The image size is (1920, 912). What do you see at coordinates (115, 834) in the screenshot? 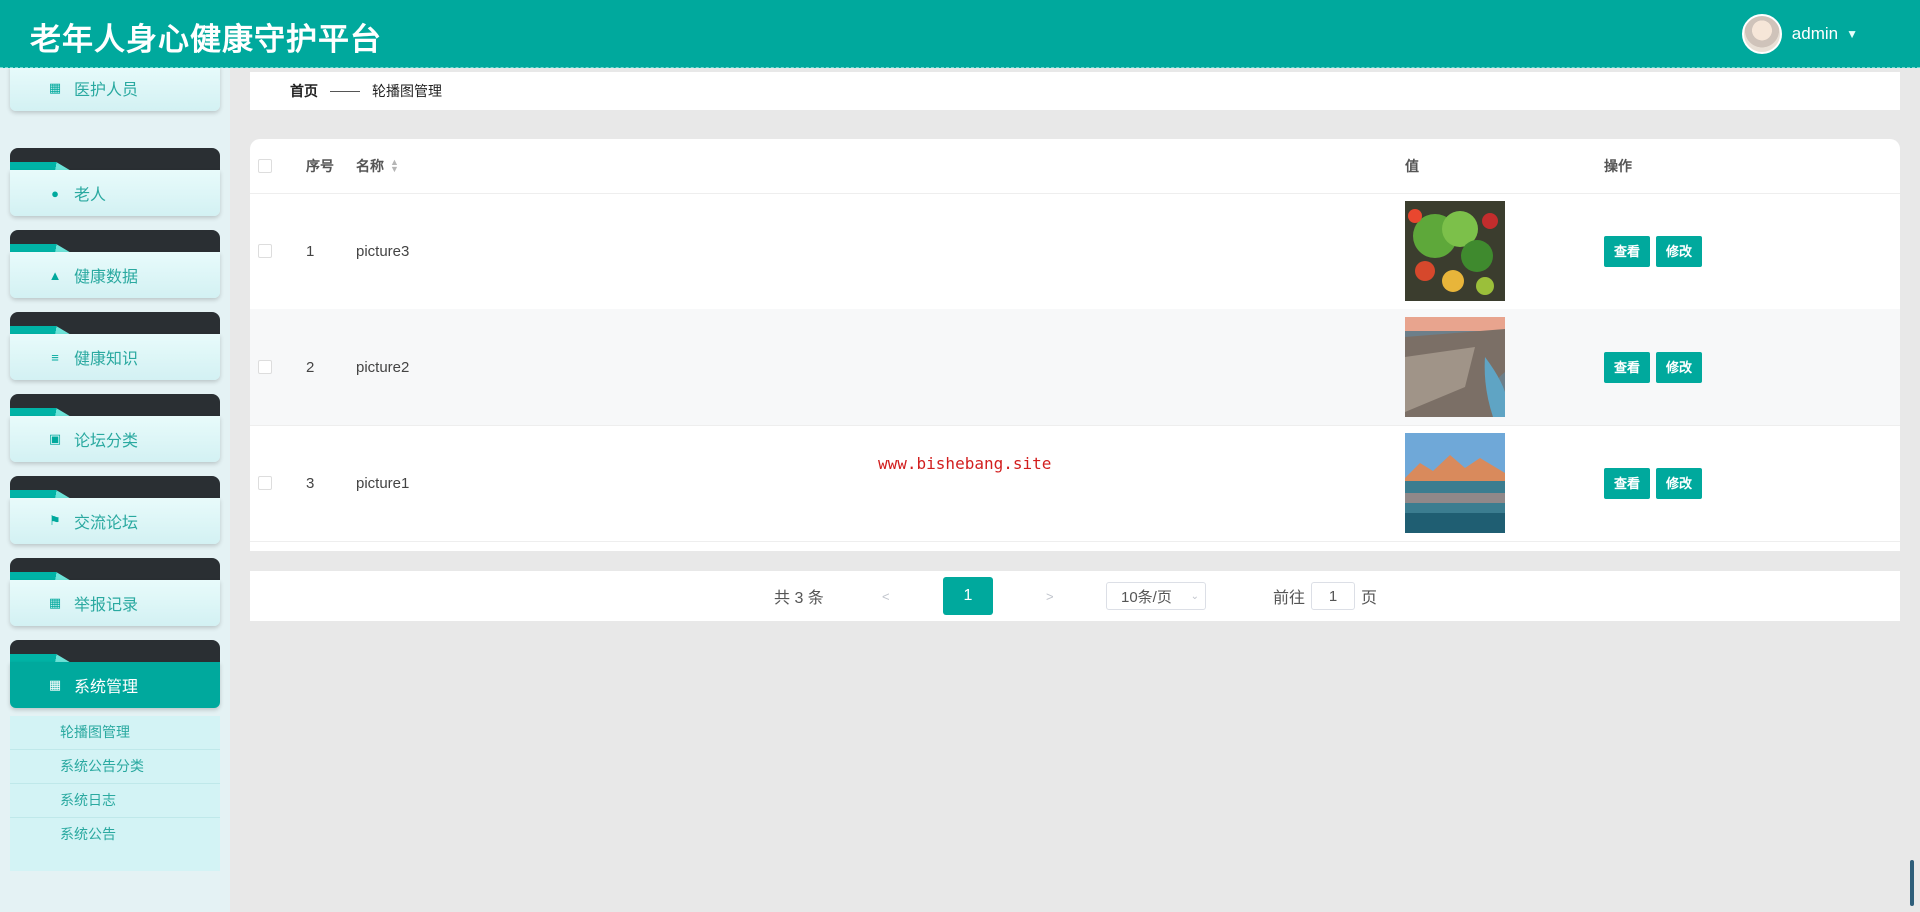
I see `submenu-item-notice: 系统公告` at bounding box center [115, 834].